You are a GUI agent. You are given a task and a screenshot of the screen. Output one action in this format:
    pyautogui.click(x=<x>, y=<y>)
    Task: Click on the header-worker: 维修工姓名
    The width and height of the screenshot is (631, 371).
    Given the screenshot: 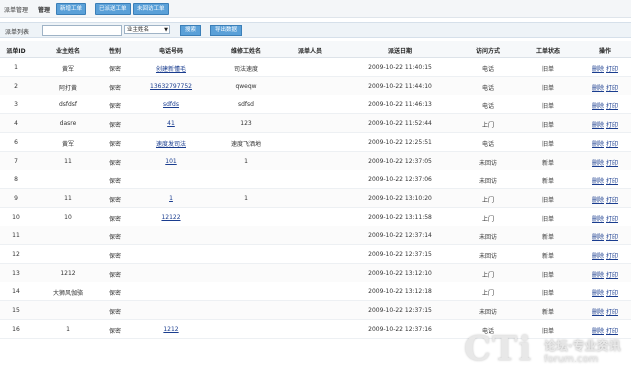 What is the action you would take?
    pyautogui.click(x=245, y=51)
    